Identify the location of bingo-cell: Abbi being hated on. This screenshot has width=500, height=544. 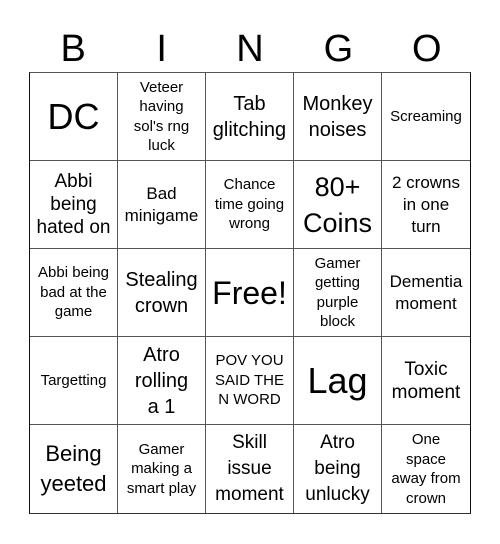
(74, 205).